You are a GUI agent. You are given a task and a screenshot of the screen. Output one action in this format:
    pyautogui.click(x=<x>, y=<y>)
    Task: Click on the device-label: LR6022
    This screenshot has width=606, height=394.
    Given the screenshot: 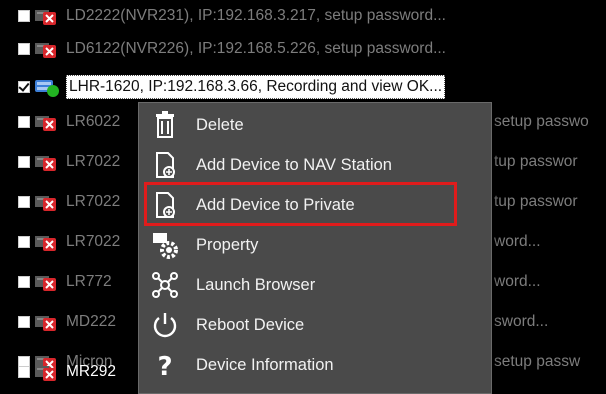 What is the action you would take?
    pyautogui.click(x=93, y=121)
    